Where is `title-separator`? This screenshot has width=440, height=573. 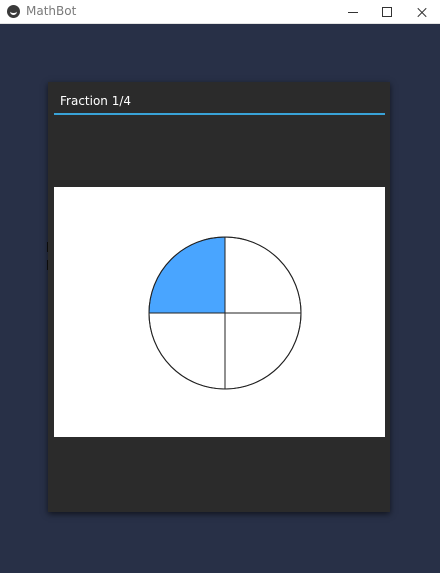 title-separator is located at coordinates (219, 114).